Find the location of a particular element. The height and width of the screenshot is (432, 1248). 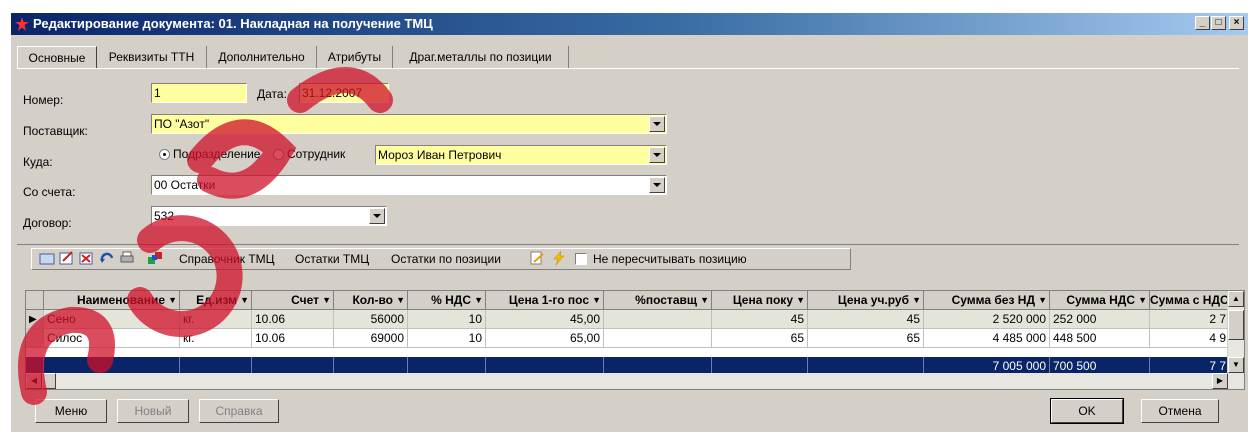

vertical-scrollbar: ▲ ▼ is located at coordinates (1235, 340).